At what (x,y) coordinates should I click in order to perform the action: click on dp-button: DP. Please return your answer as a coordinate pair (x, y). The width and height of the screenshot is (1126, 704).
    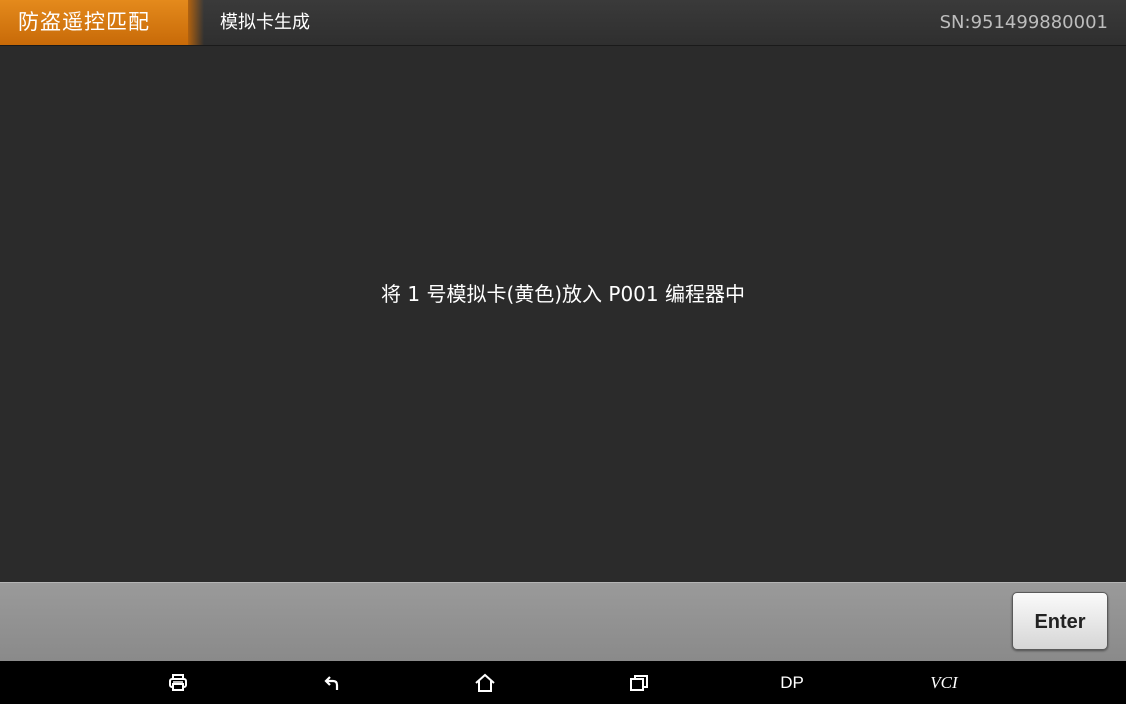
    Looking at the image, I should click on (792, 682).